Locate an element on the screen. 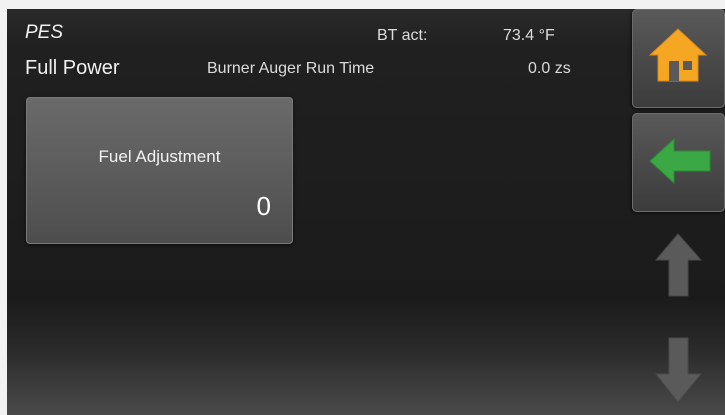 The height and width of the screenshot is (415, 725). home-button is located at coordinates (678, 58).